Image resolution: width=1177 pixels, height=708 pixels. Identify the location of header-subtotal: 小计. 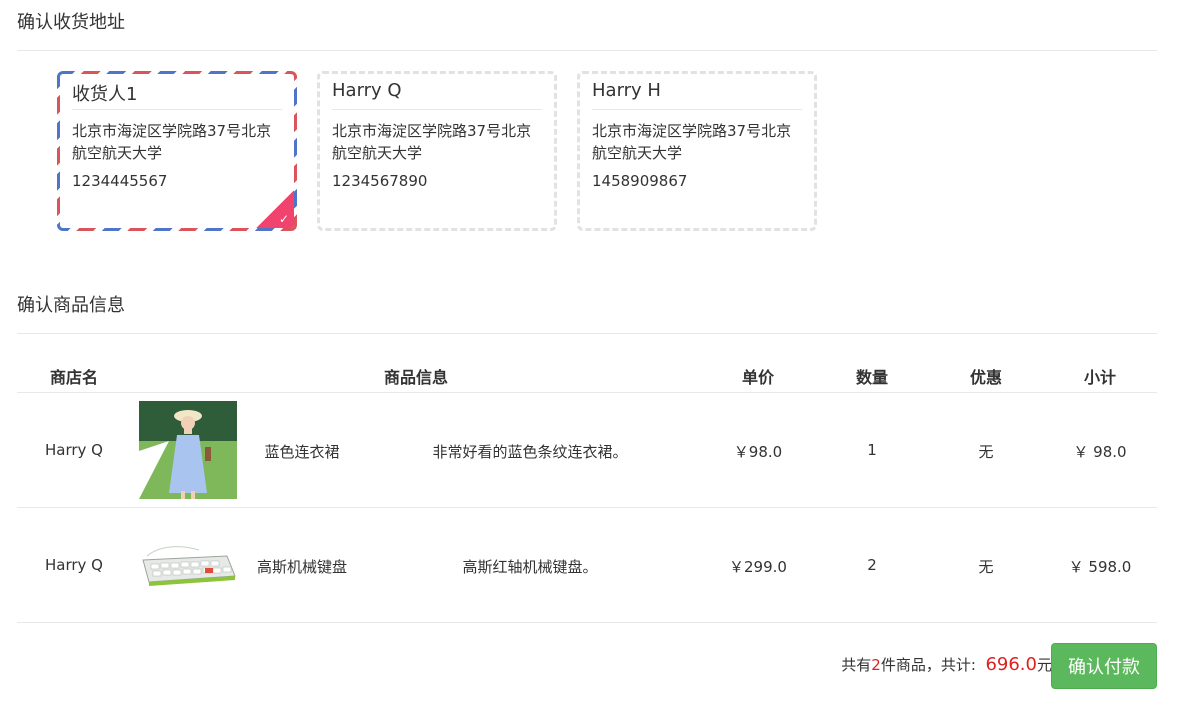
(1099, 377).